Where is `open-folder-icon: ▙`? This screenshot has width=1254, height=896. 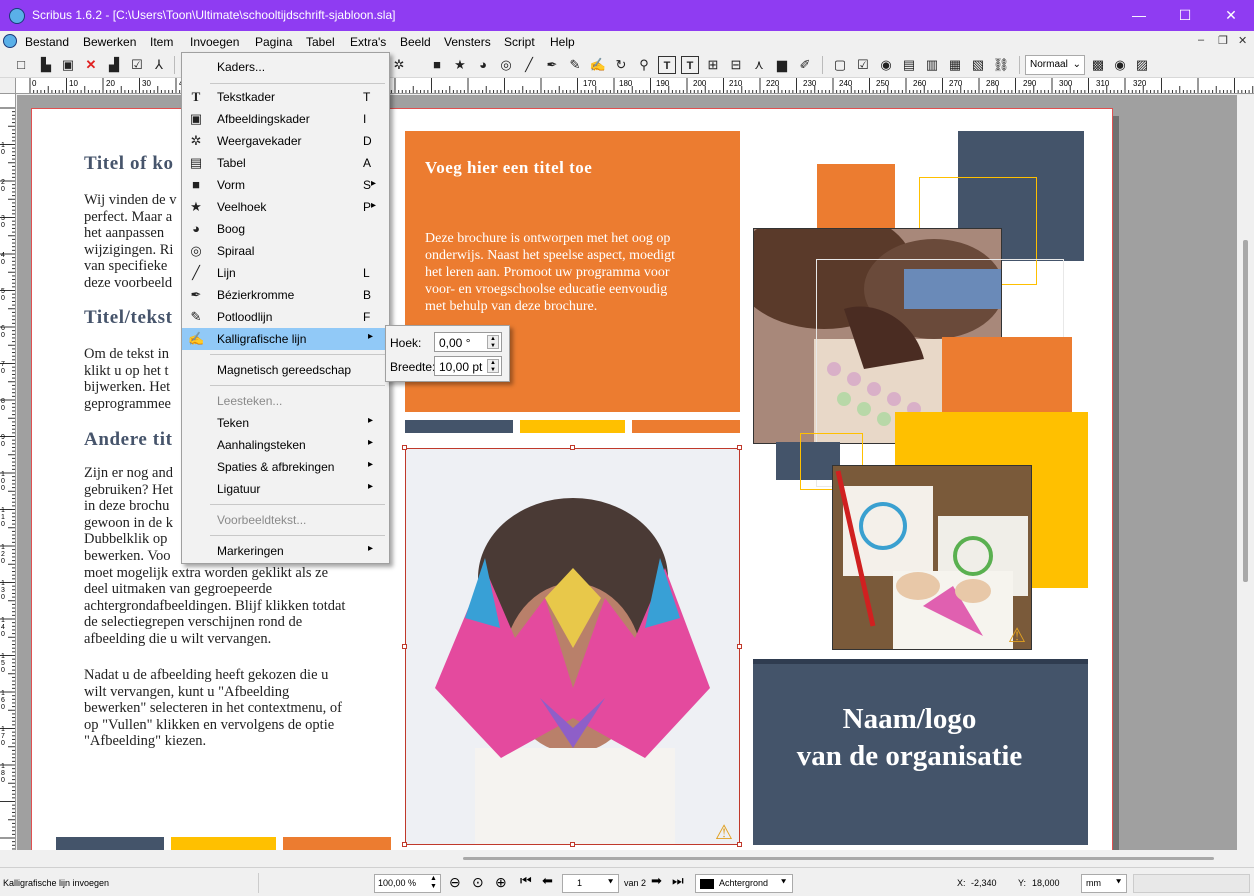 open-folder-icon: ▙ is located at coordinates (46, 65).